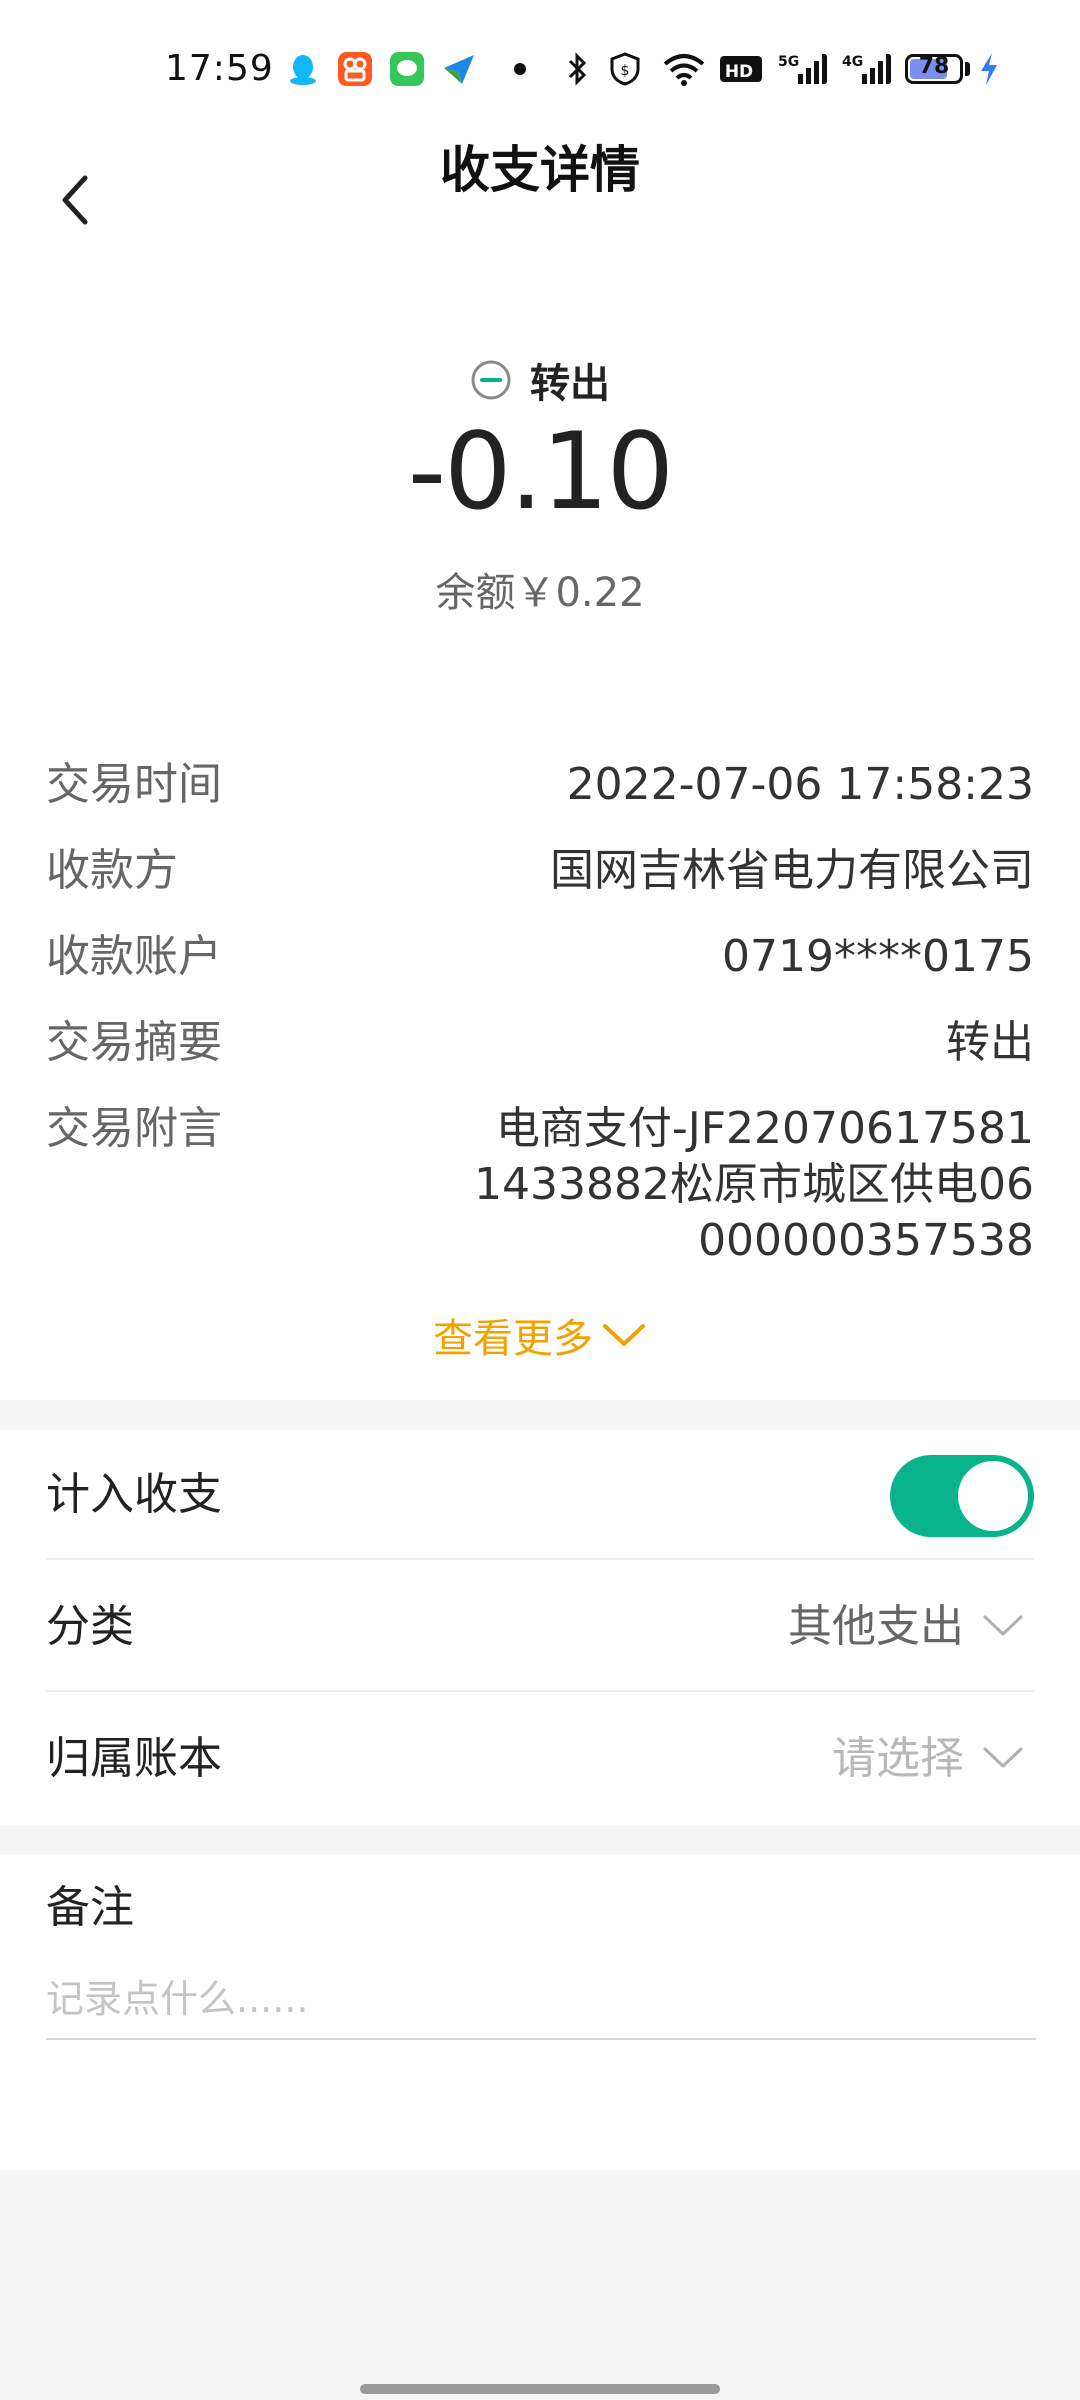 This screenshot has width=1080, height=2400. What do you see at coordinates (134, 1128) in the screenshot?
I see `detail-label: 交易附言` at bounding box center [134, 1128].